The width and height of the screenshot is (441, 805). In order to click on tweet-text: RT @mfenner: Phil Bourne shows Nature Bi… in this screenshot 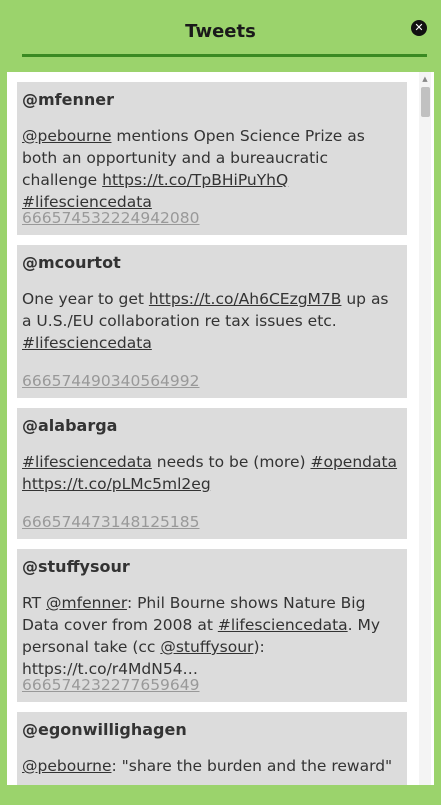, I will do `click(211, 636)`.